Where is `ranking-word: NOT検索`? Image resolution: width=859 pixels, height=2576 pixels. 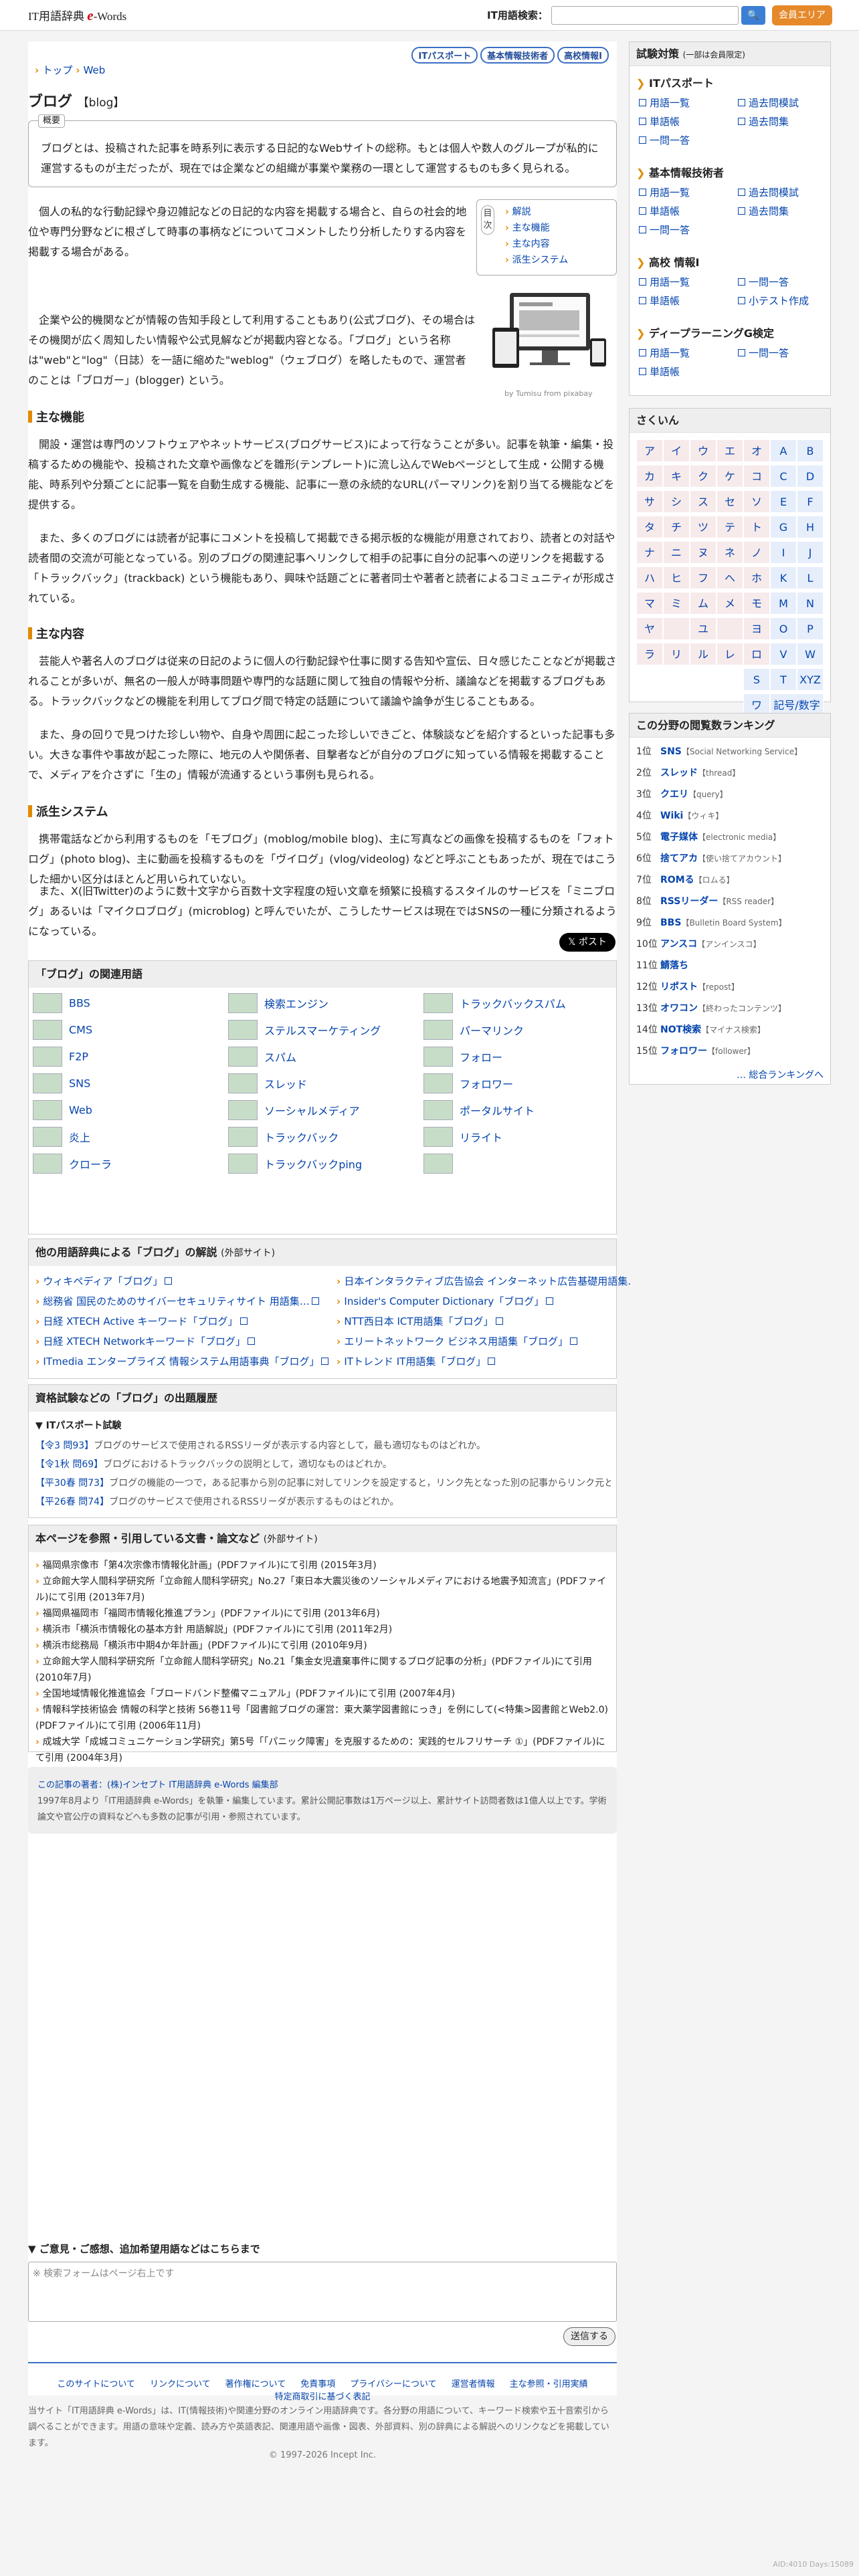 ranking-word: NOT検索 is located at coordinates (680, 1030).